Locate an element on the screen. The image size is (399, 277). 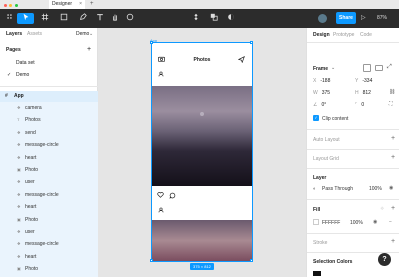
blend-mode-dropdown: Pass Through is located at coordinates (337, 189).